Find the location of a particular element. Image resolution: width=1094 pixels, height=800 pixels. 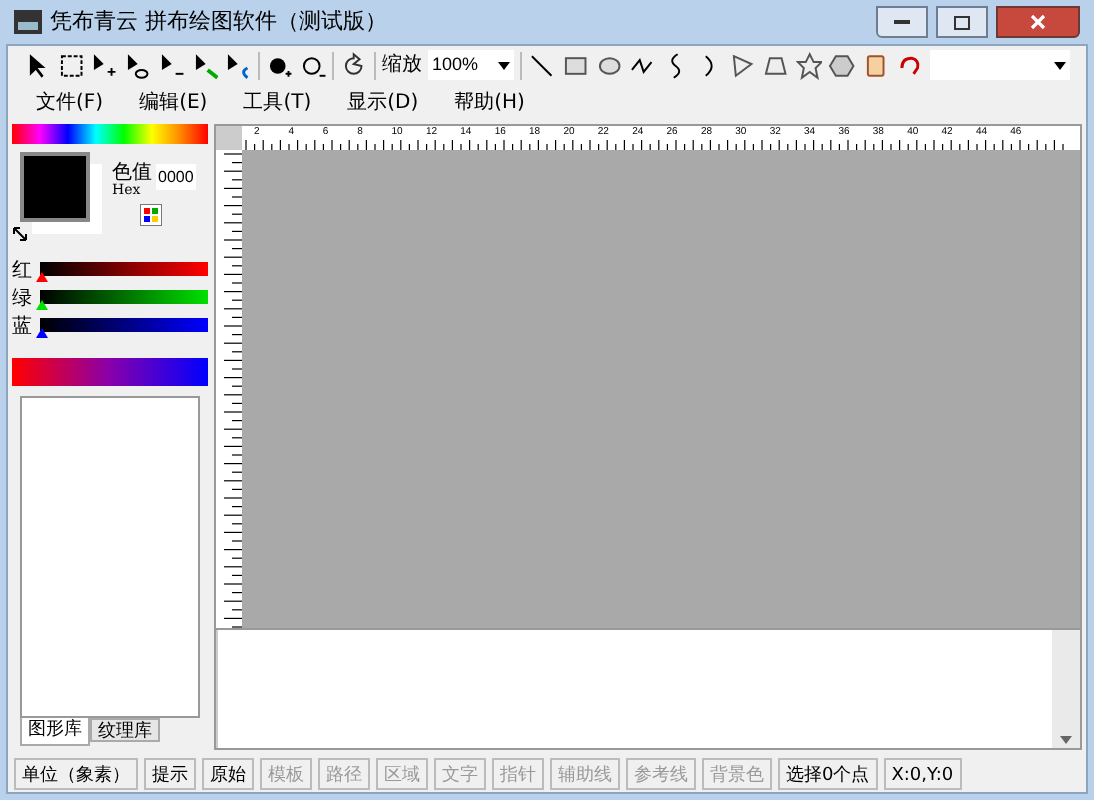

status-panel: X:0,Y:0 is located at coordinates (922, 773).